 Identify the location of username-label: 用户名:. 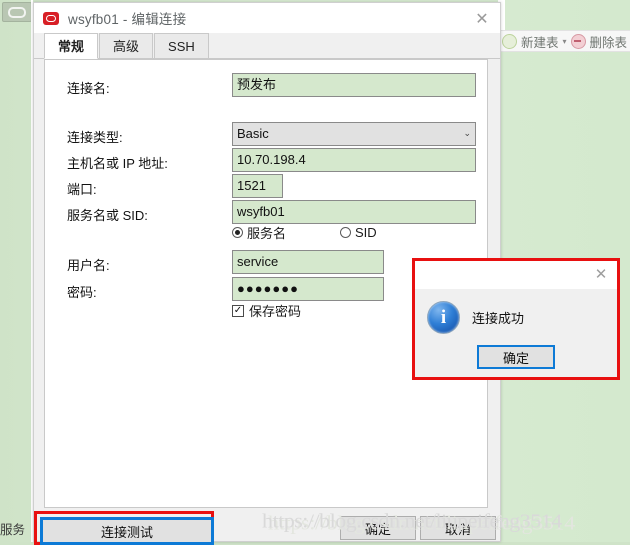
(88, 265).